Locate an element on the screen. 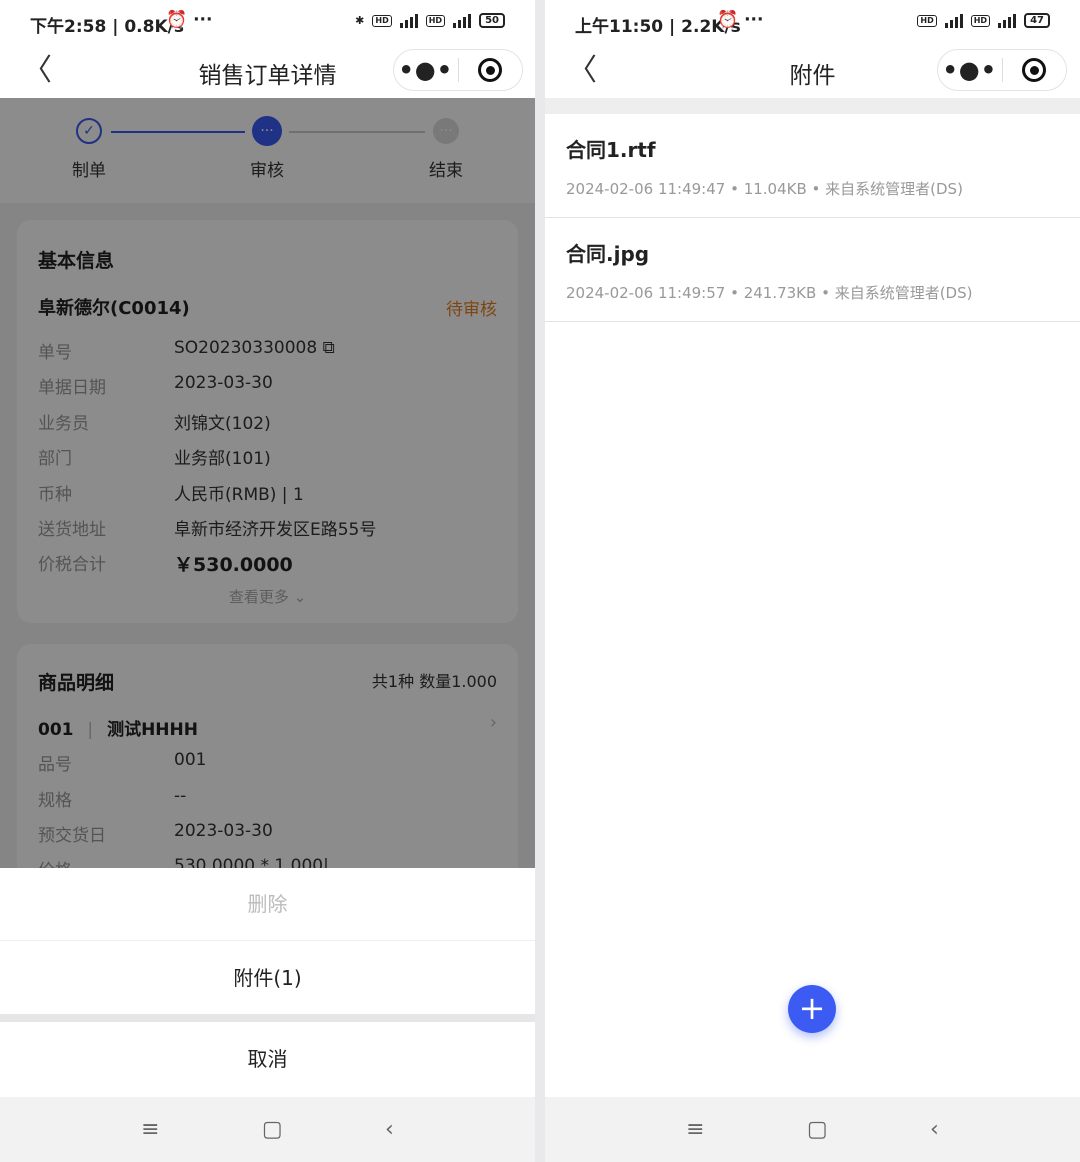  status-time: 上午11:50 | 2.2K/s is located at coordinates (658, 27).